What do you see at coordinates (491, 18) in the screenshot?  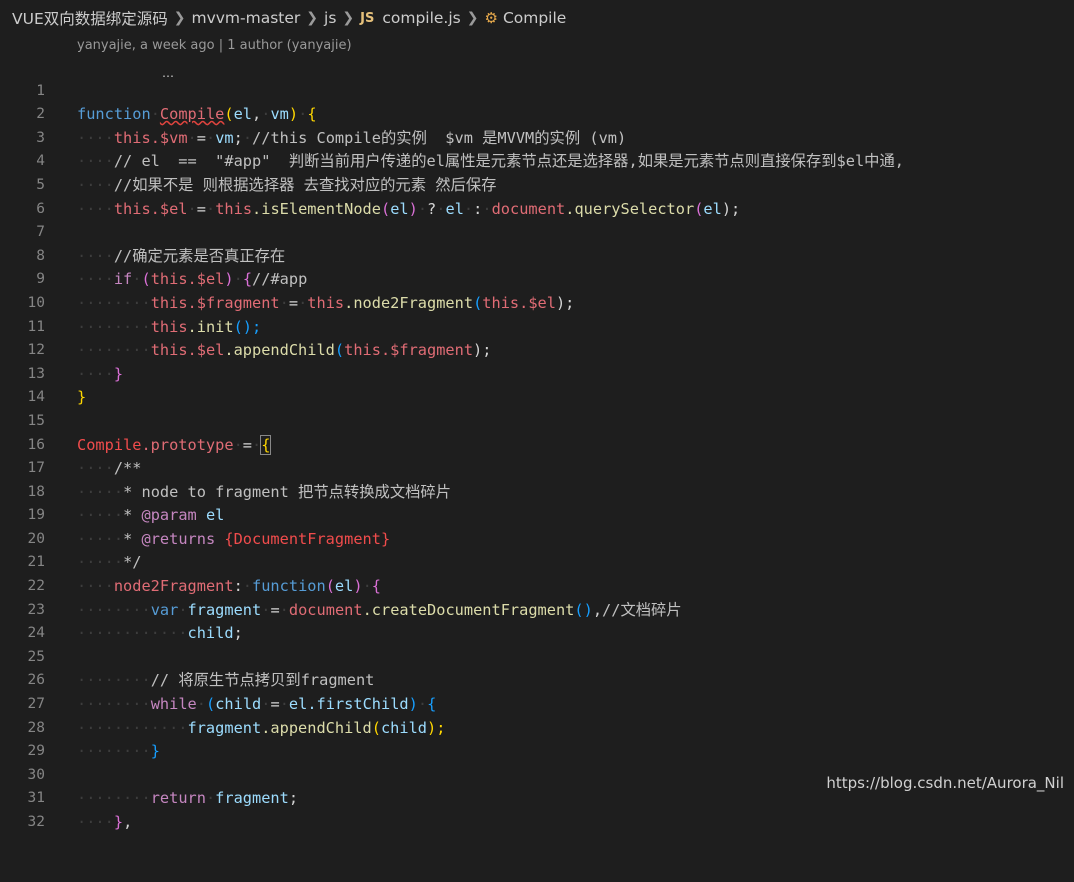 I see `class-symbol-icon: ⚙` at bounding box center [491, 18].